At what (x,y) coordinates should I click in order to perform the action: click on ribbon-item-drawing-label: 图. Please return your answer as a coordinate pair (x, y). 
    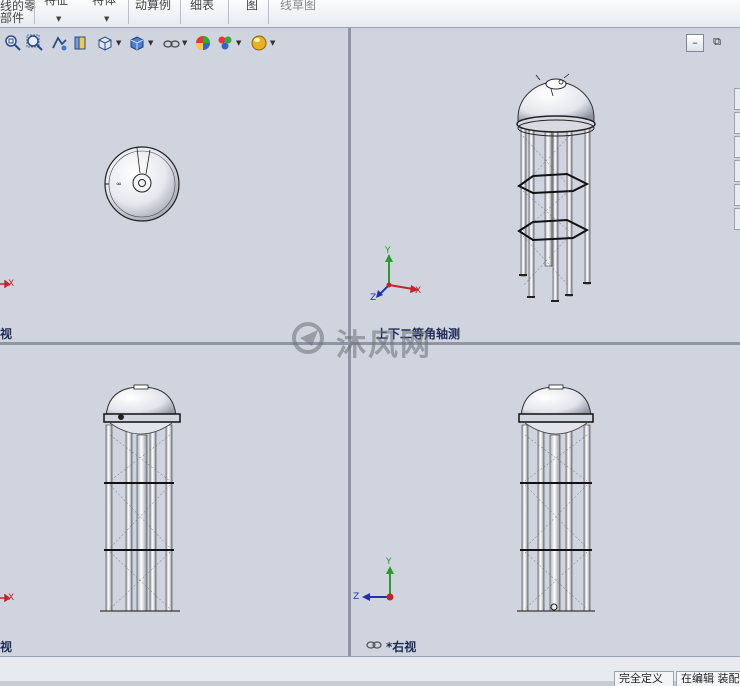
    Looking at the image, I should click on (252, 6).